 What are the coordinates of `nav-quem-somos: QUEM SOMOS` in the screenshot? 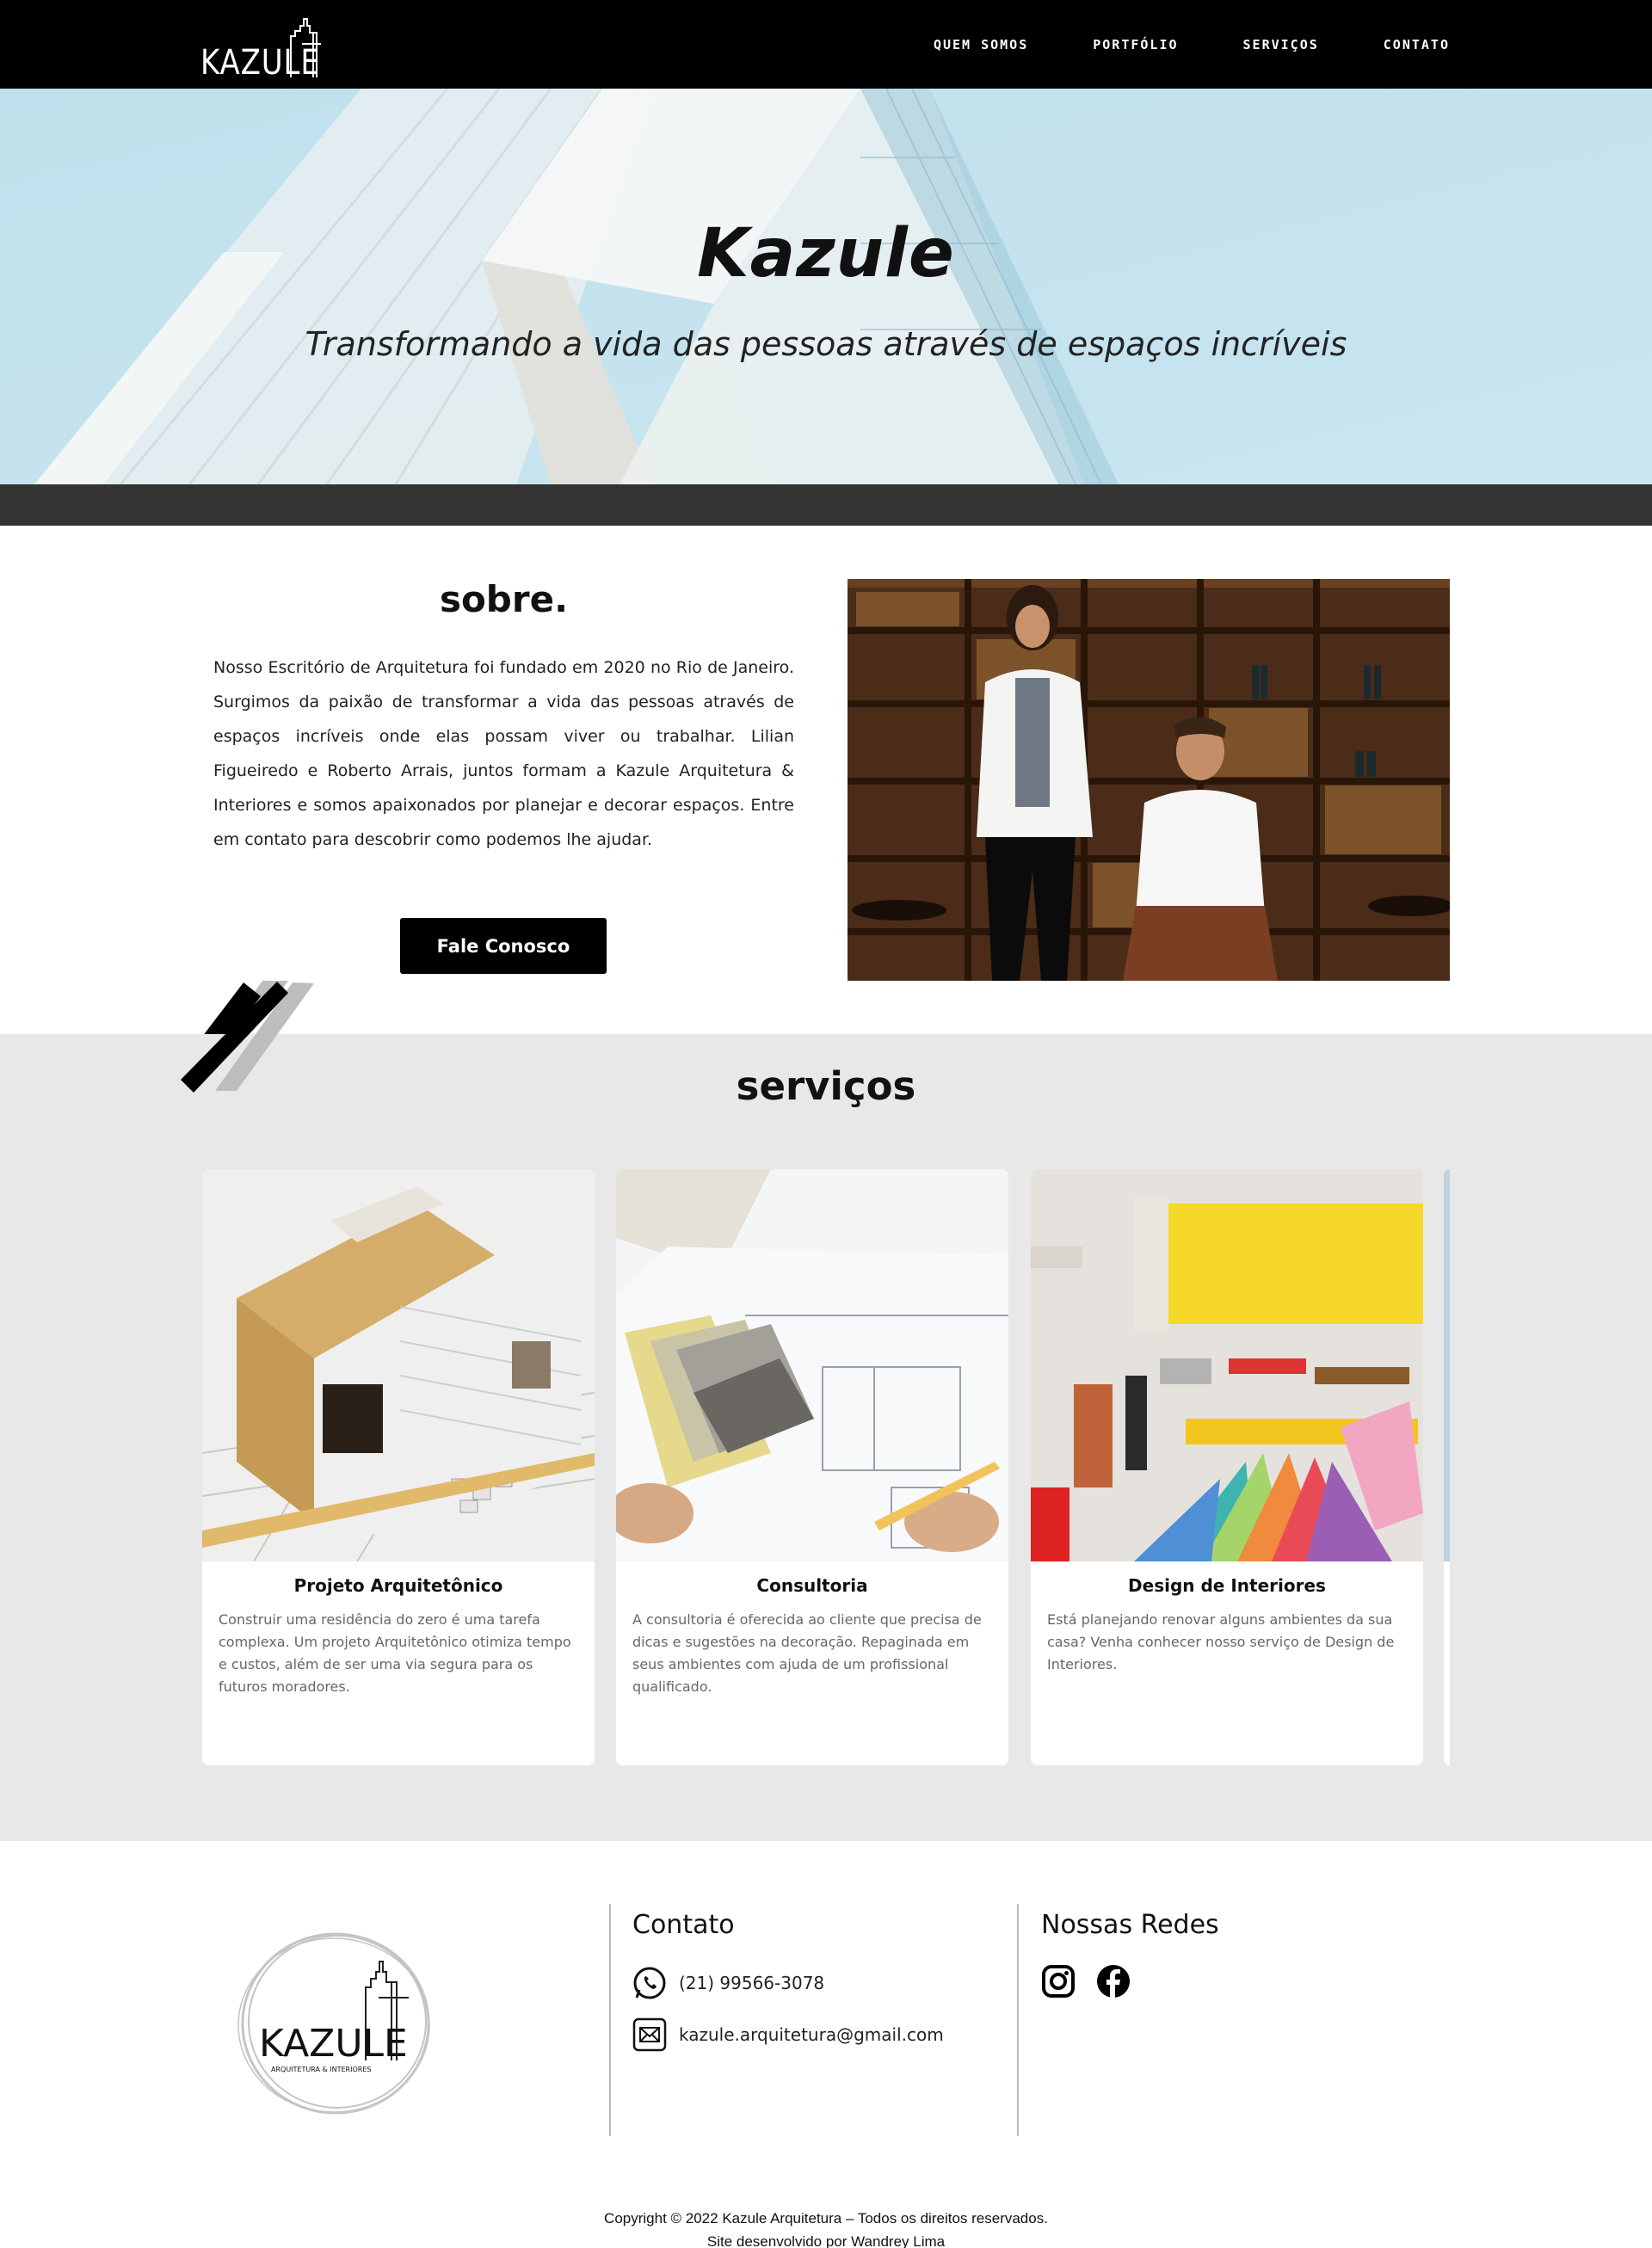 It's located at (981, 44).